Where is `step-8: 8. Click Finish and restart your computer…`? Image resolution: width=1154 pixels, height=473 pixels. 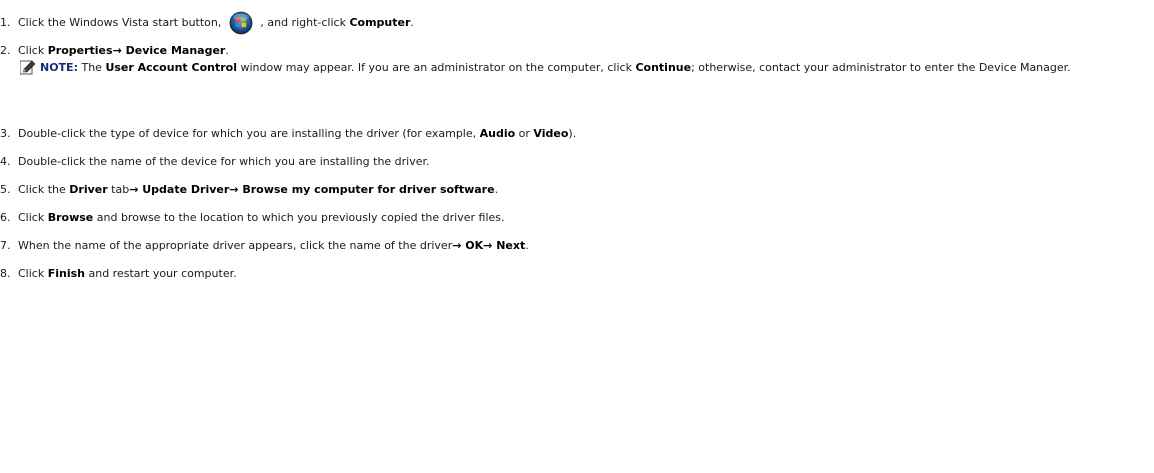
step-8: 8. Click Finish and restart your computer… is located at coordinates (118, 274).